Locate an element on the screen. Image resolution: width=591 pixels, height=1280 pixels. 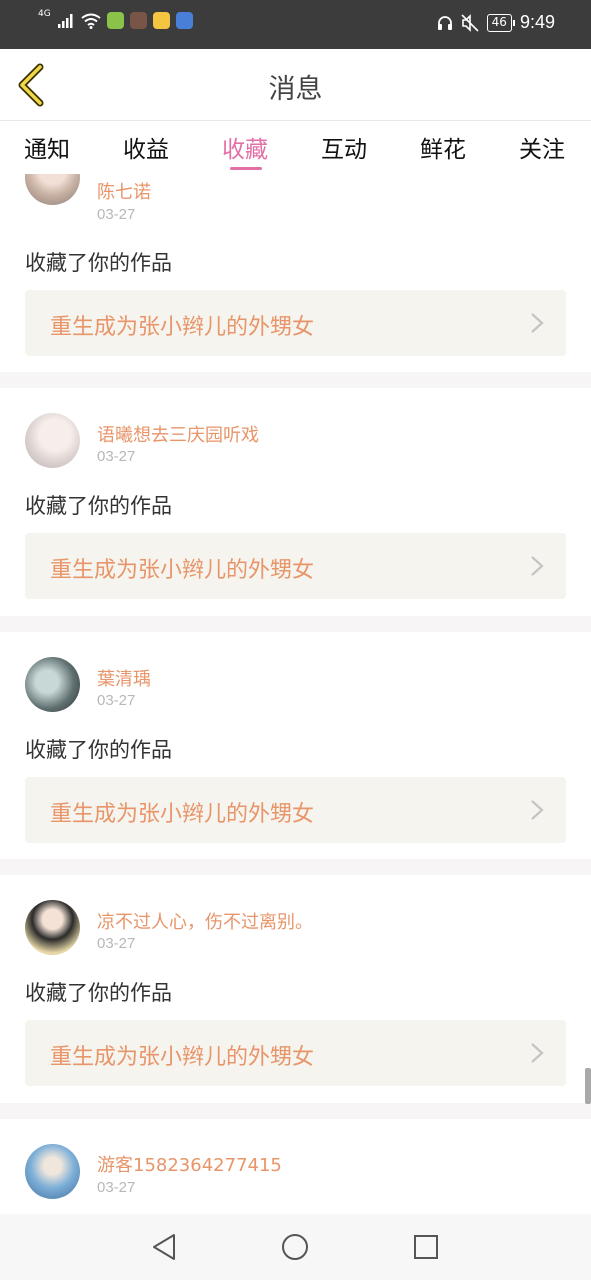
mute-icon is located at coordinates (470, 22).